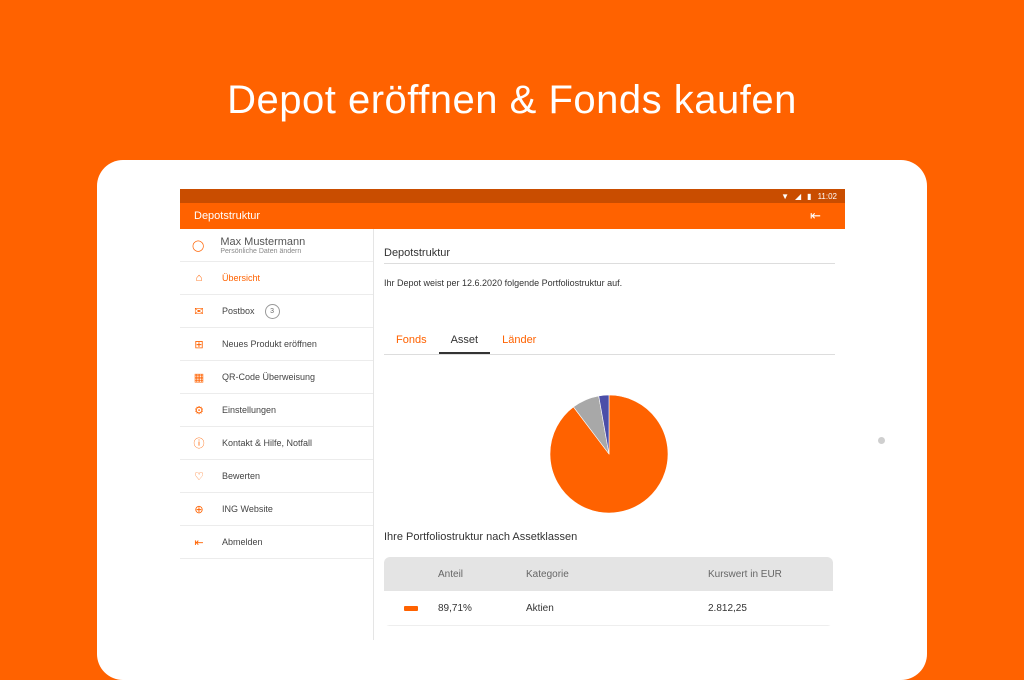 The height and width of the screenshot is (680, 1024). I want to click on sidebar-item-einstellungen: ⚙ Einstellungen, so click(276, 410).